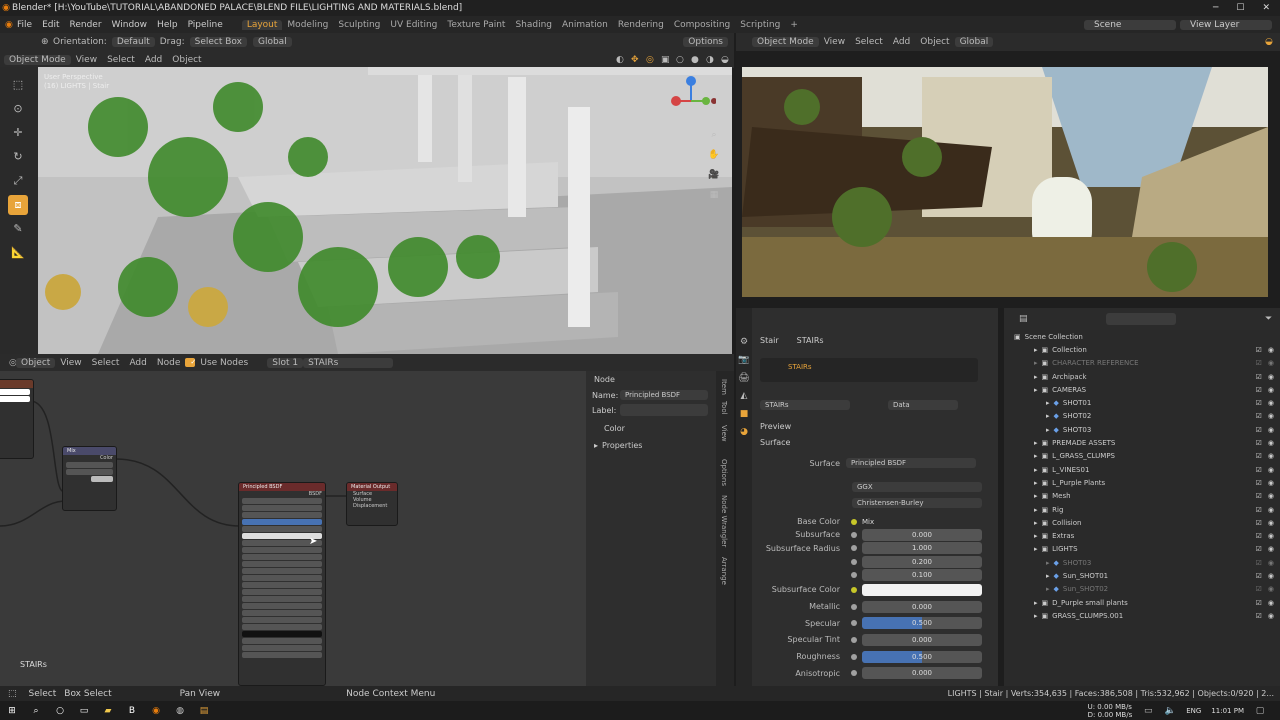 The height and width of the screenshot is (720, 1280). What do you see at coordinates (272, 42) in the screenshot?
I see `transform-orientation-dropdown: Global` at bounding box center [272, 42].